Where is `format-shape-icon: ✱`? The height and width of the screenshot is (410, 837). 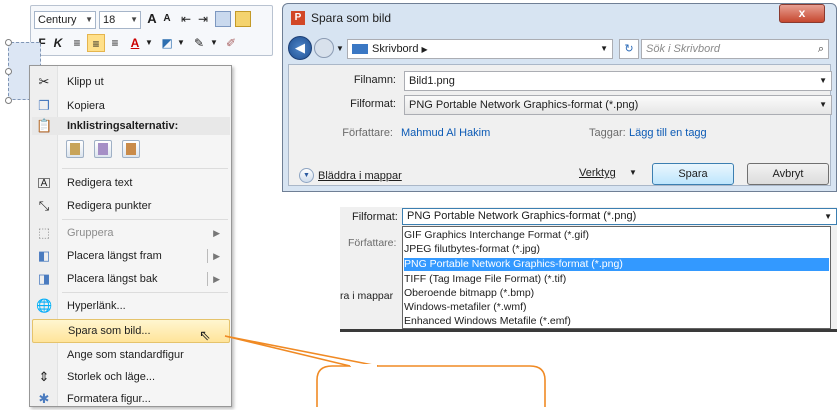
format-shape-icon: ✱ is located at coordinates (44, 398).